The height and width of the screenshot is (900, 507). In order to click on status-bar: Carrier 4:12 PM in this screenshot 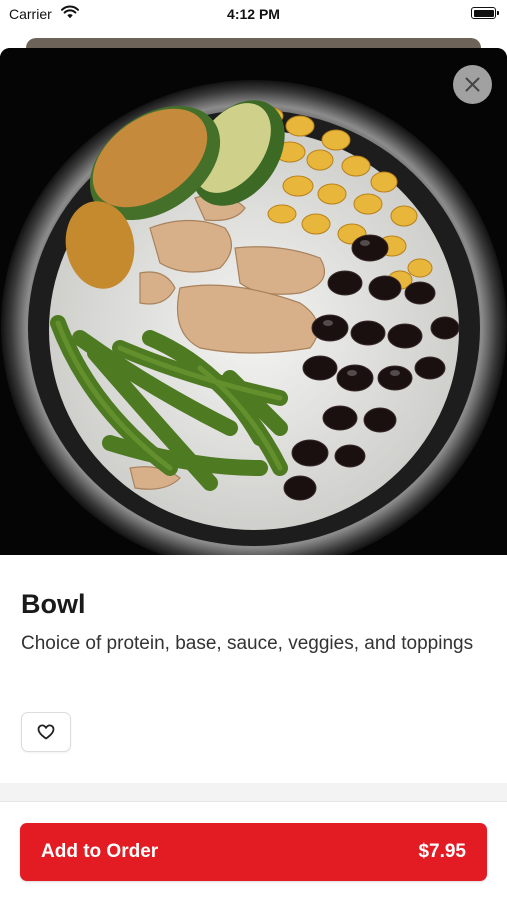, I will do `click(253, 15)`.